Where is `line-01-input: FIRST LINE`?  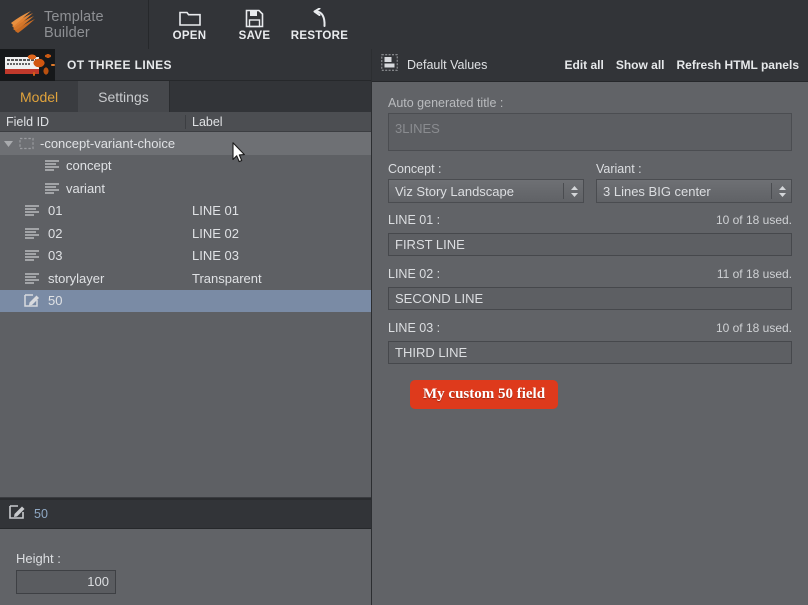
line-01-input: FIRST LINE is located at coordinates (590, 244).